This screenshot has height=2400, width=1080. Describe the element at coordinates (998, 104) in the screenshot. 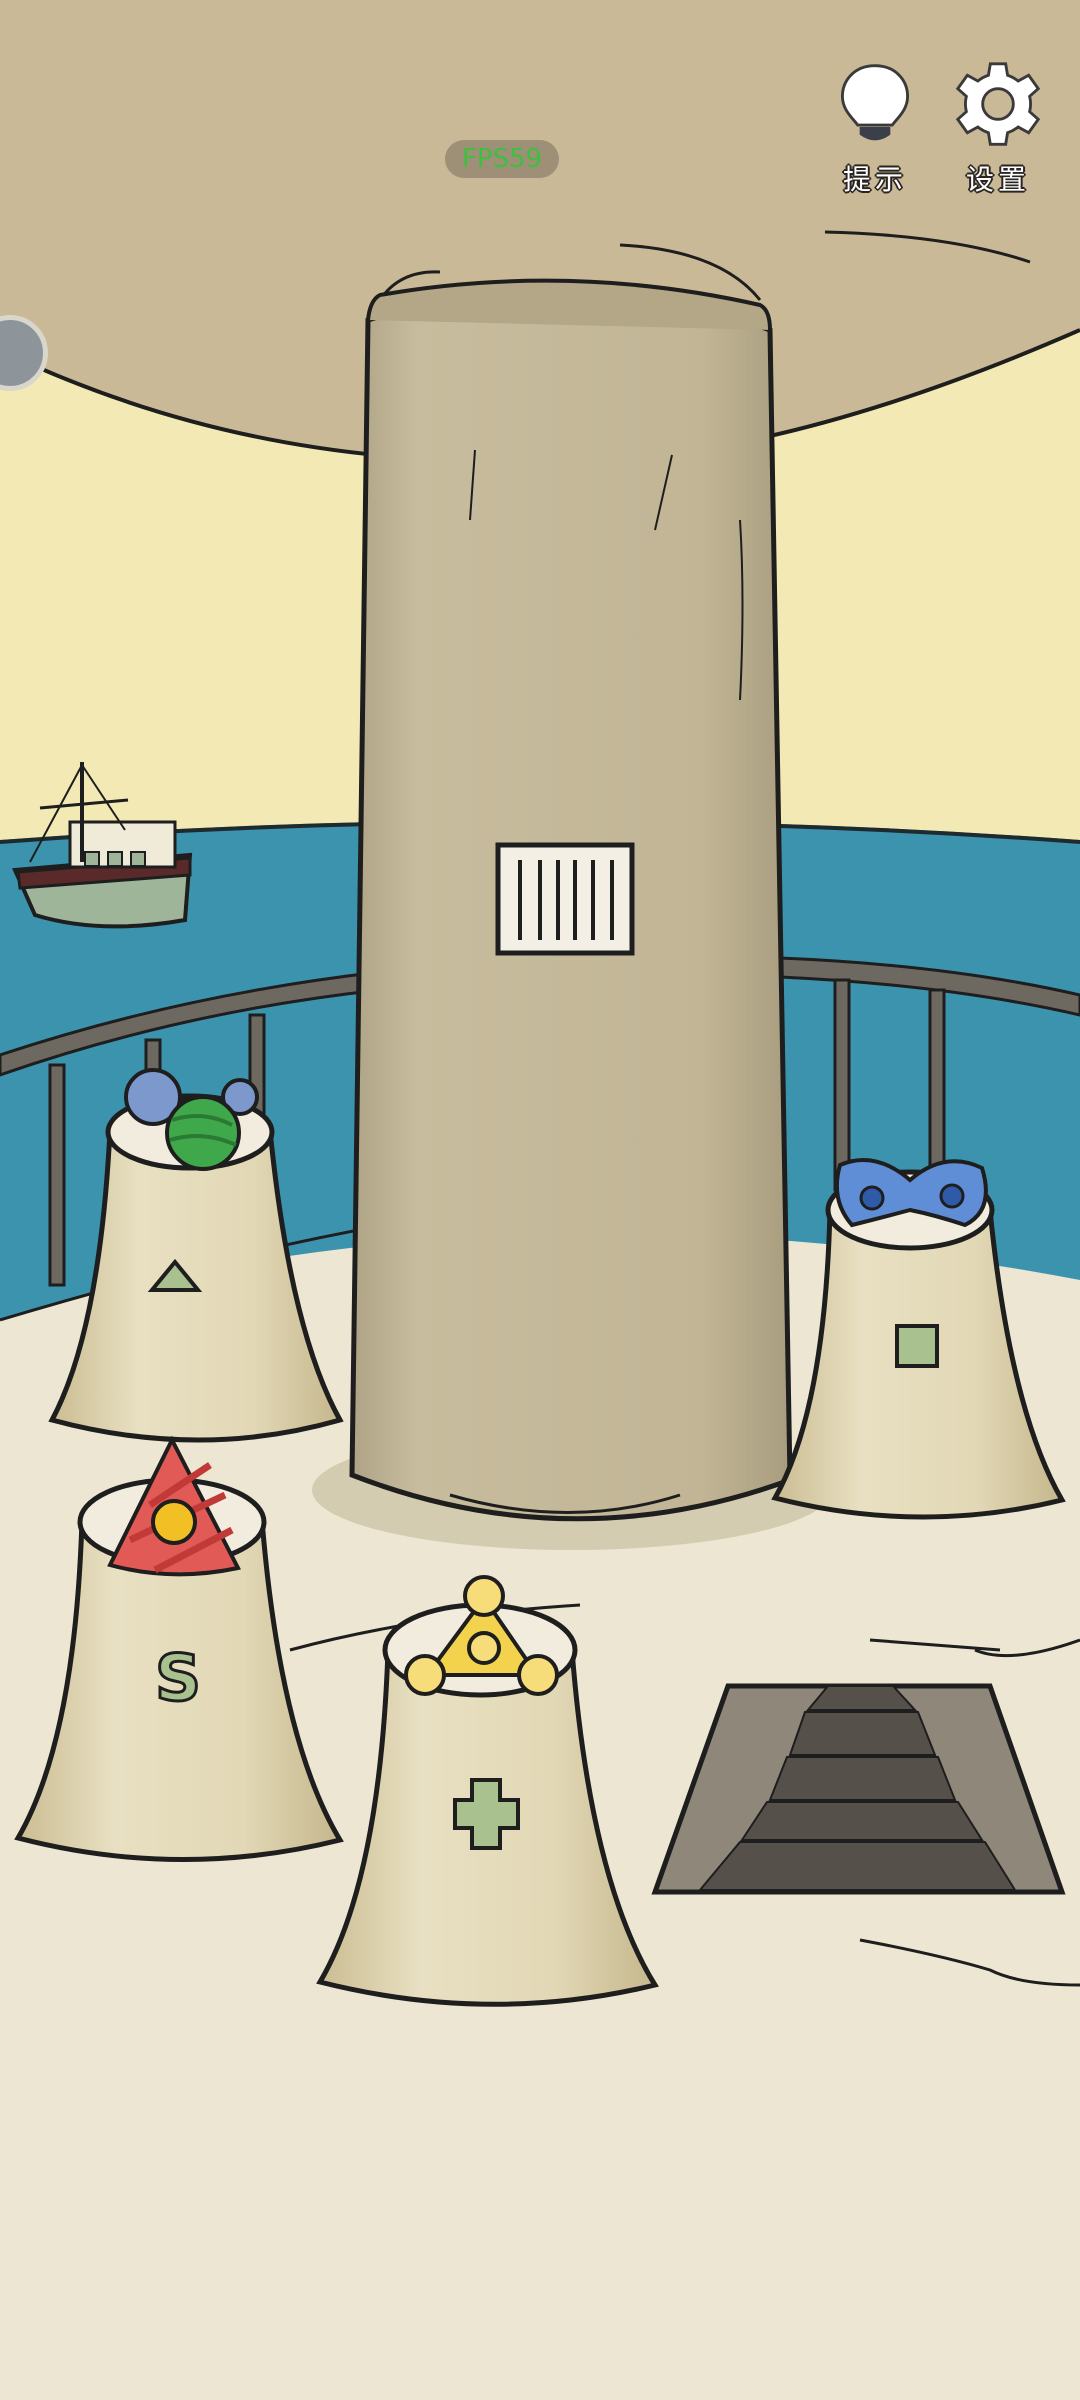

I see `gear-icon` at that location.